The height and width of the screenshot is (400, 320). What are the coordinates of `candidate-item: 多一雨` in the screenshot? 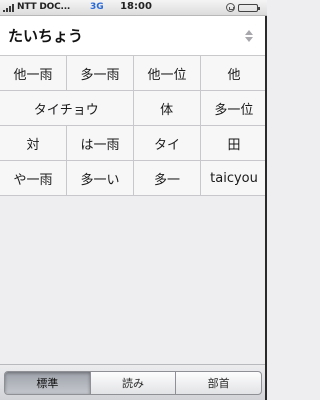 It's located at (100, 73).